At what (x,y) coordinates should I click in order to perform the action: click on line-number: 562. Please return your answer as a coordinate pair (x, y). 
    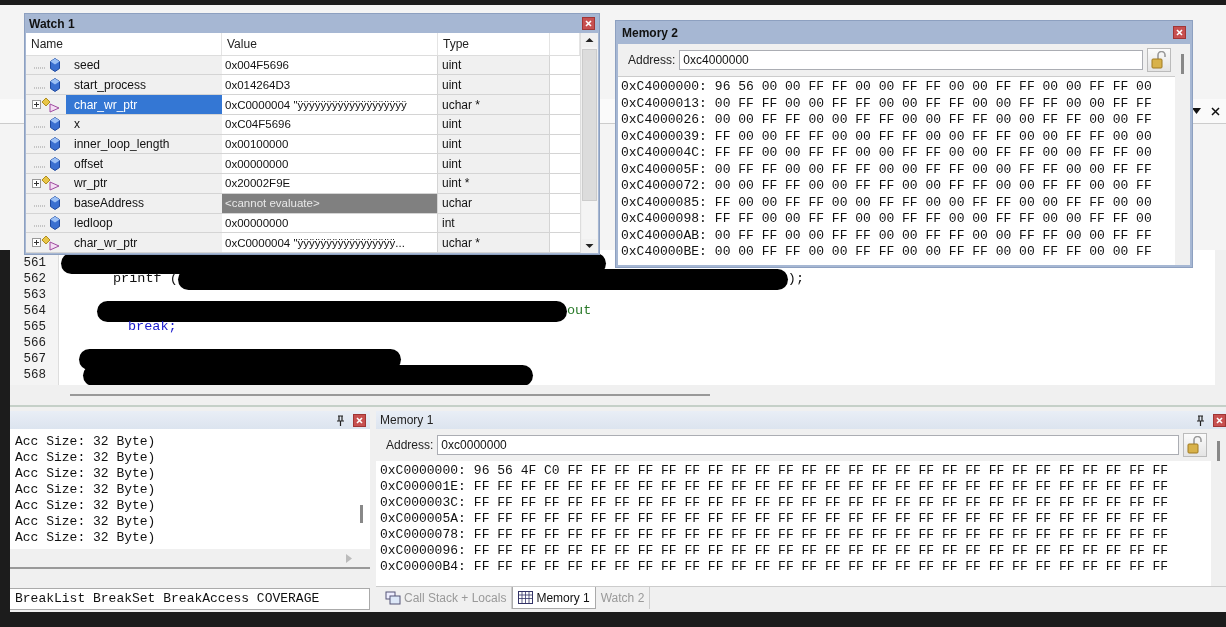
    Looking at the image, I should click on (34, 279).